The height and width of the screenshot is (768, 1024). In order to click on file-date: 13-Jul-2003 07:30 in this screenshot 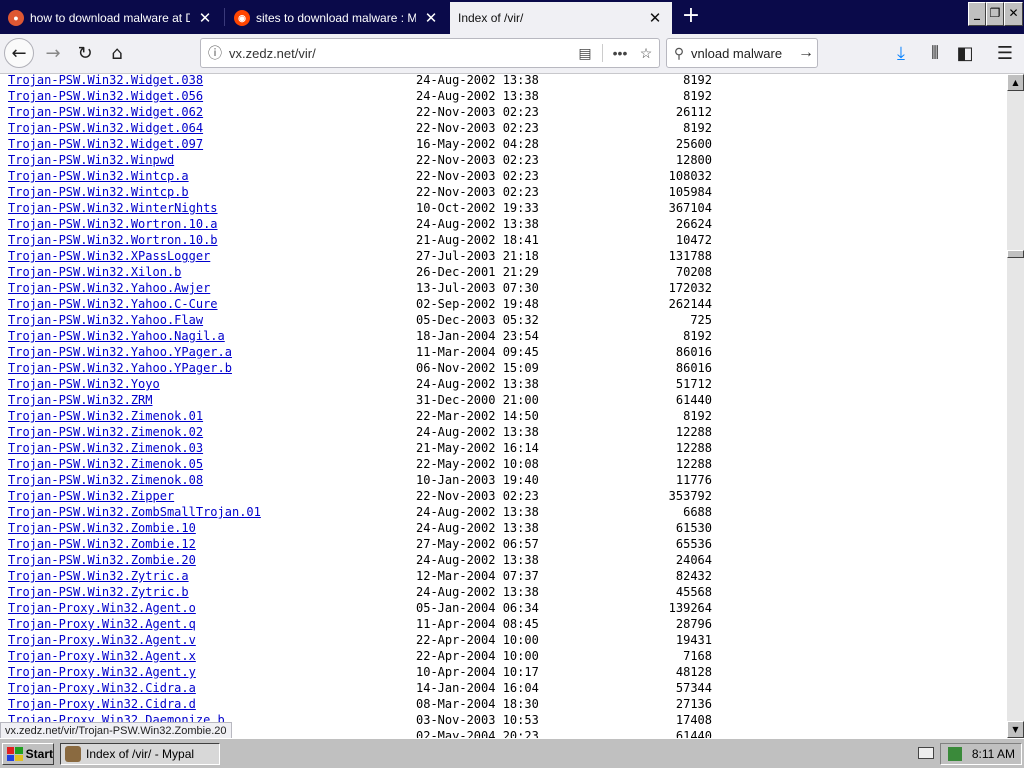, I will do `click(477, 288)`.